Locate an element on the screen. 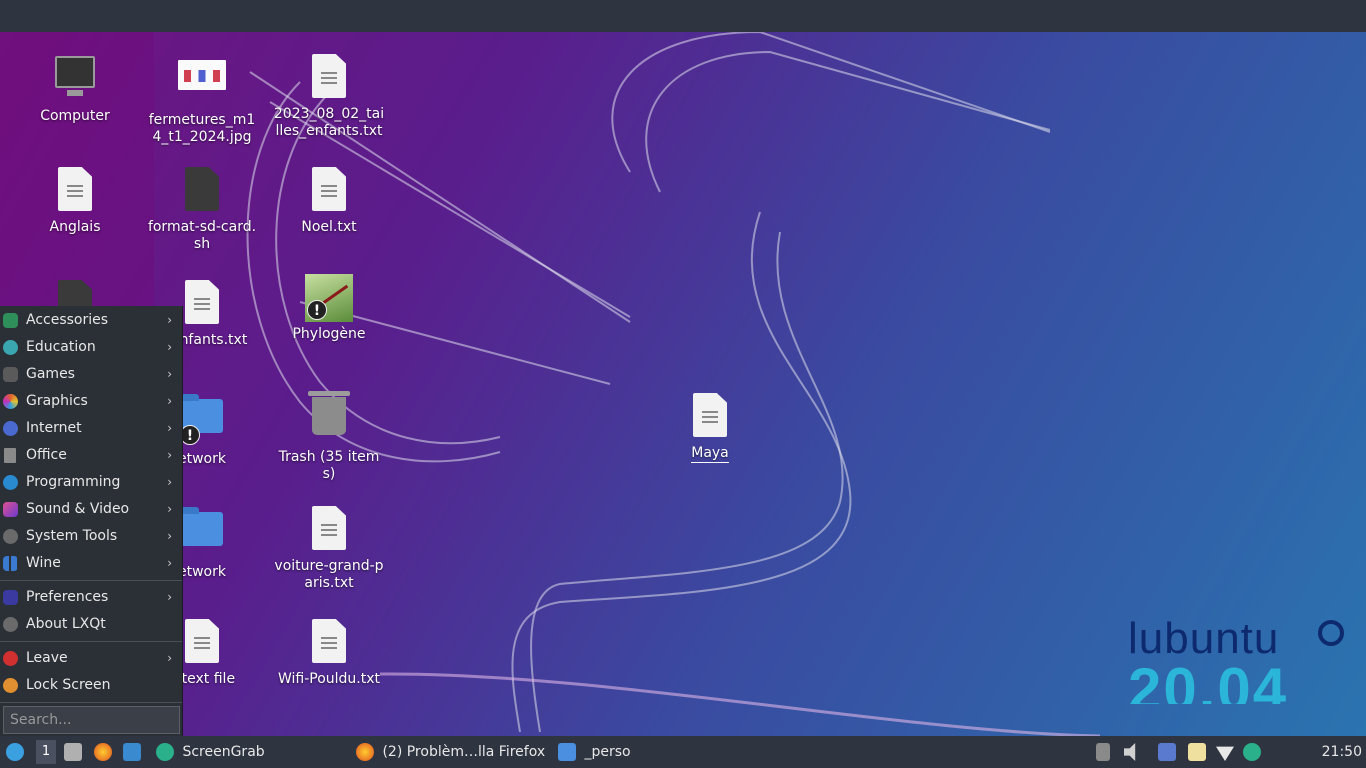 This screenshot has height=768, width=1366. menu-item-graphics: Graphics › is located at coordinates (91, 401).